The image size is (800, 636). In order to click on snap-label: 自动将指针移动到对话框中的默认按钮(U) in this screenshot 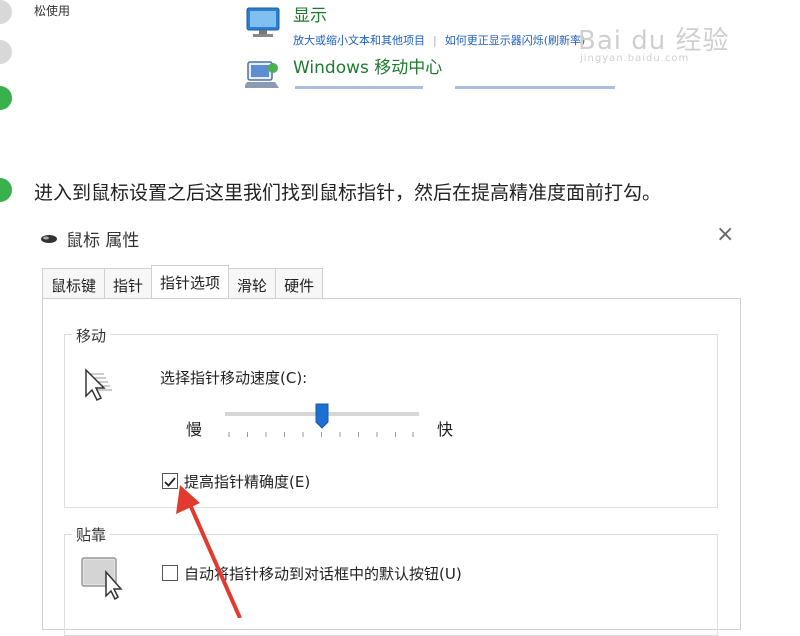, I will do `click(323, 573)`.